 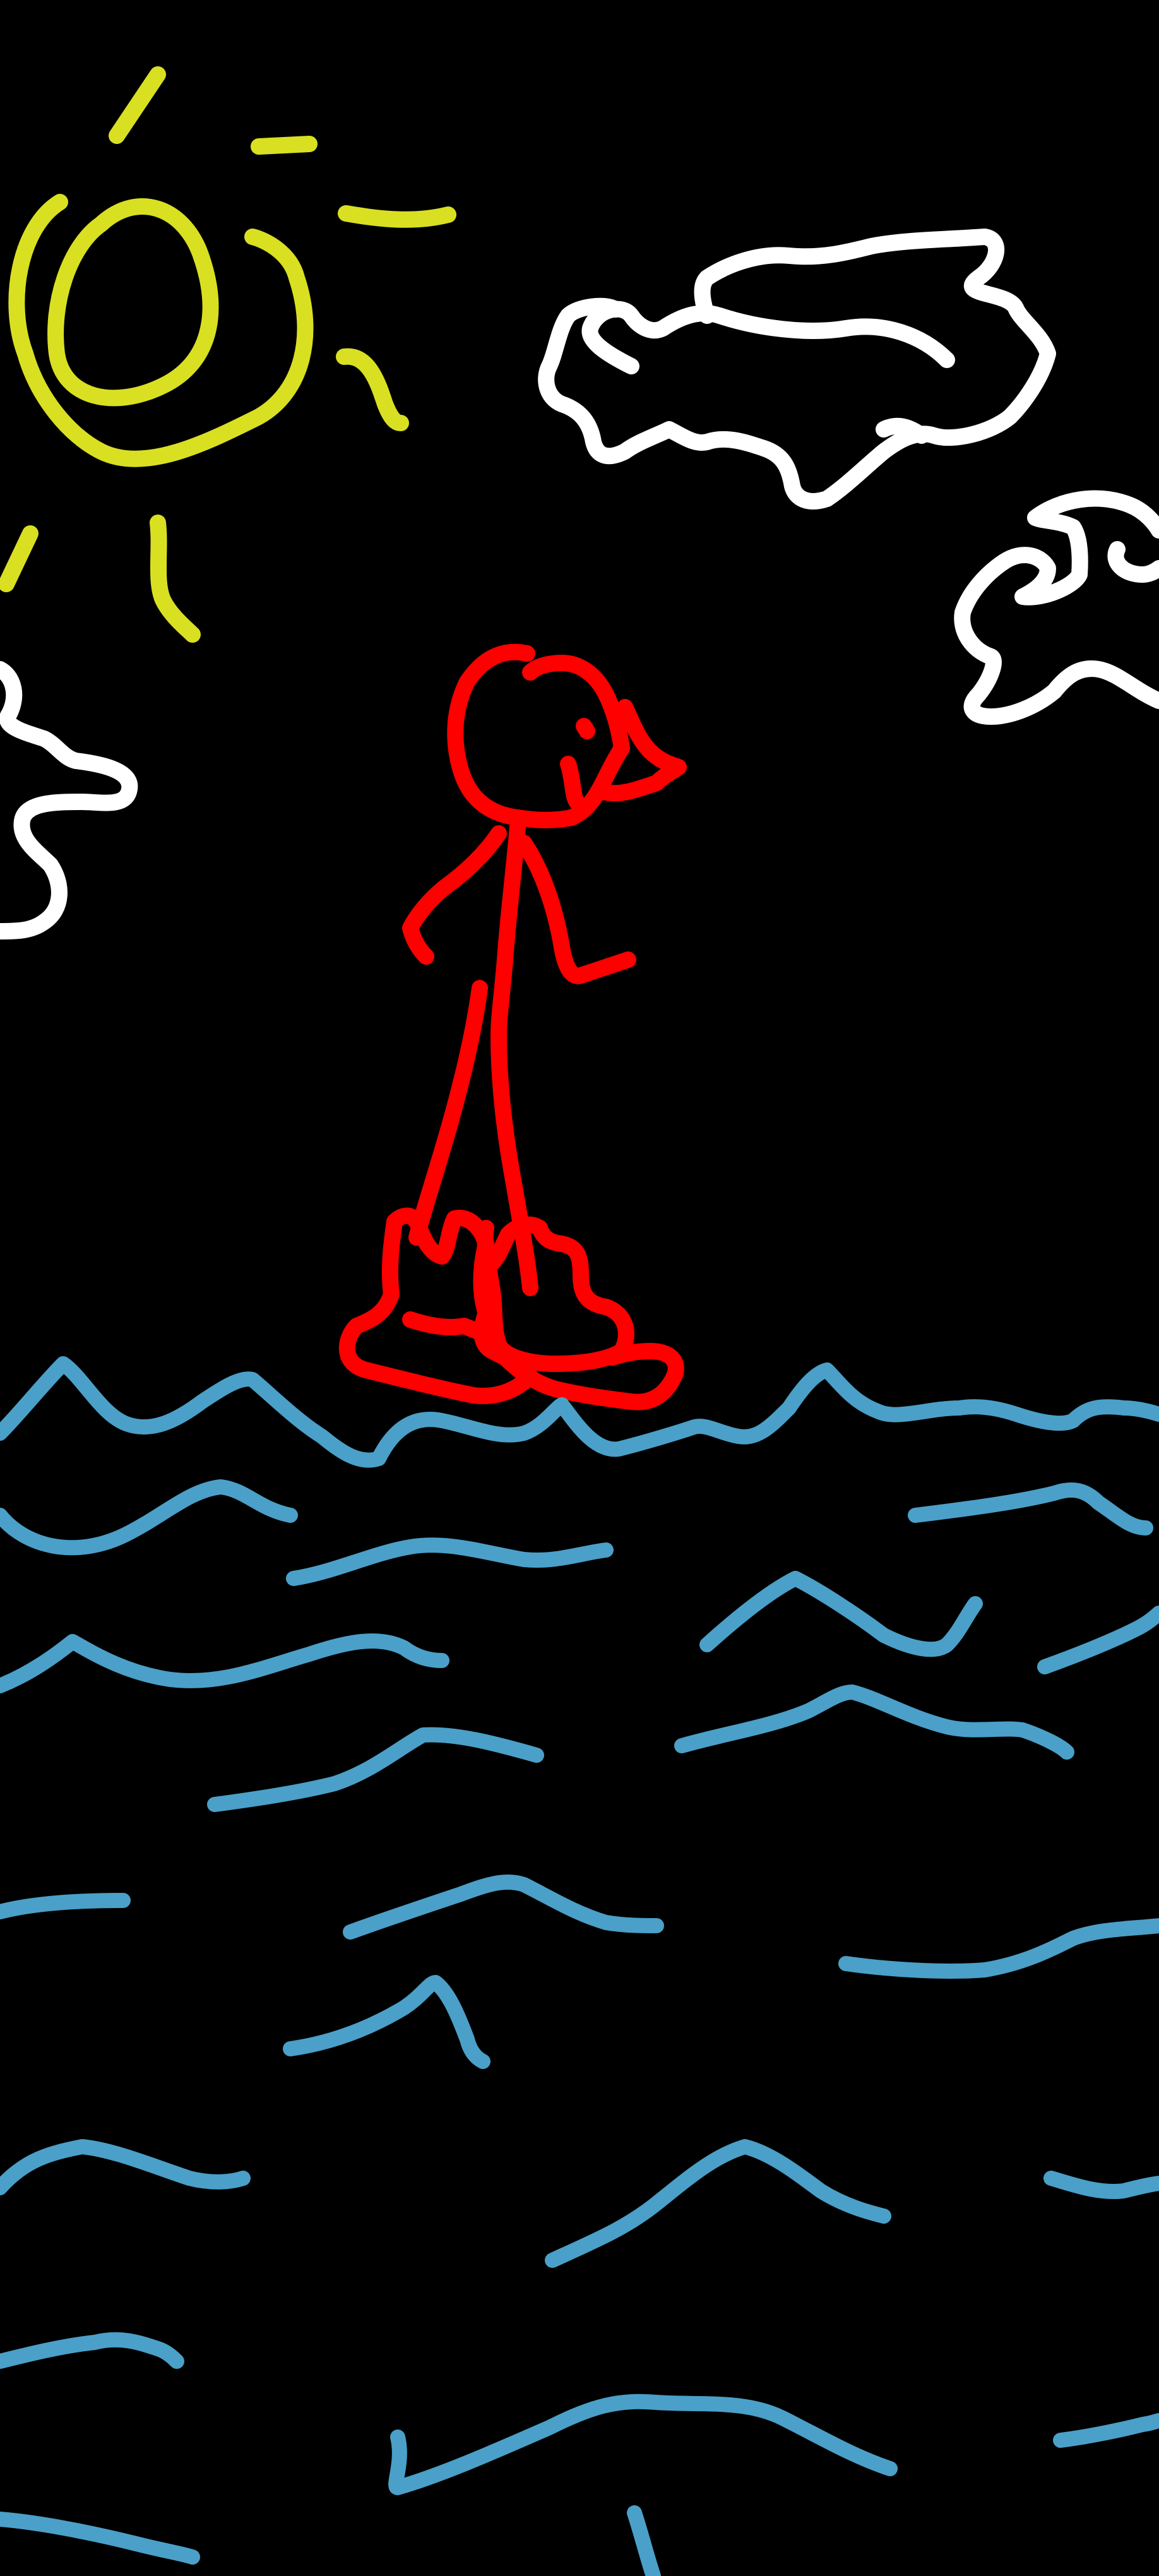 I want to click on stick-figure, so click(x=512, y=1026).